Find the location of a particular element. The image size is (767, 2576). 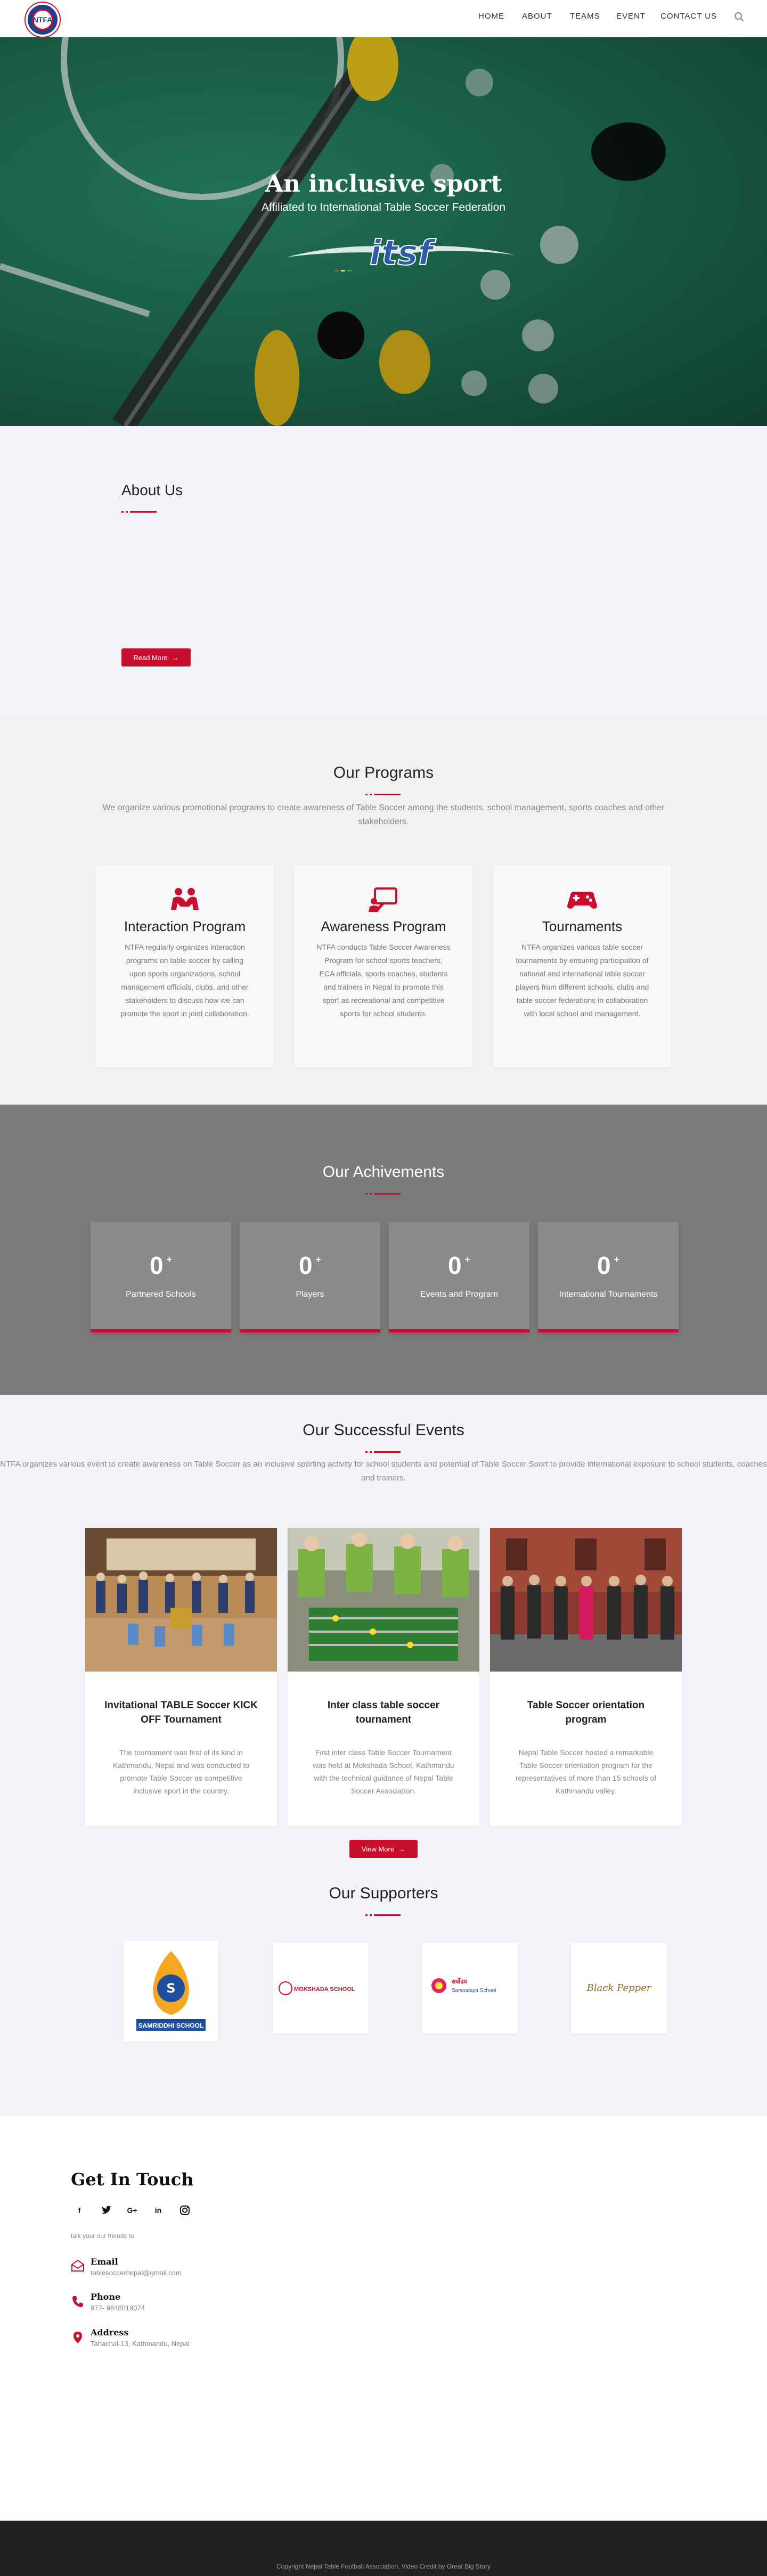

event-title: Inter class table soccer tournament is located at coordinates (383, 1712).